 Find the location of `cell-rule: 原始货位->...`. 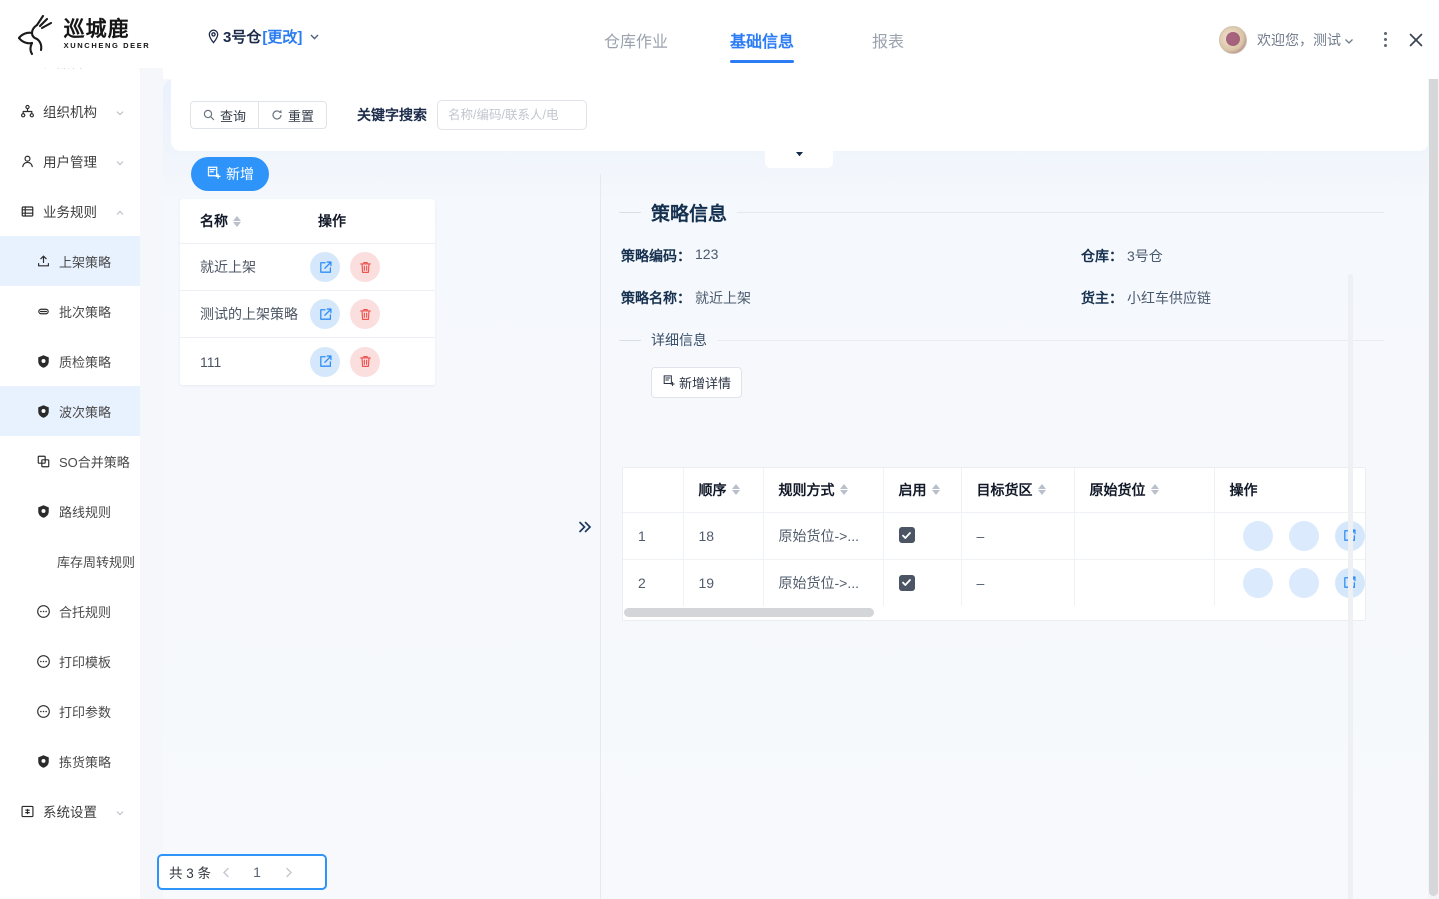

cell-rule: 原始货位->... is located at coordinates (823, 582).